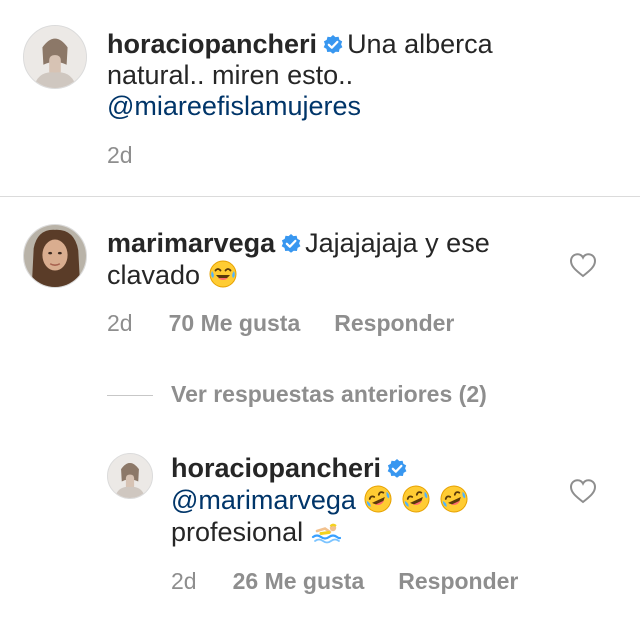 The image size is (640, 624). Describe the element at coordinates (583, 491) in the screenshot. I see `like-reply-heart-icon` at that location.